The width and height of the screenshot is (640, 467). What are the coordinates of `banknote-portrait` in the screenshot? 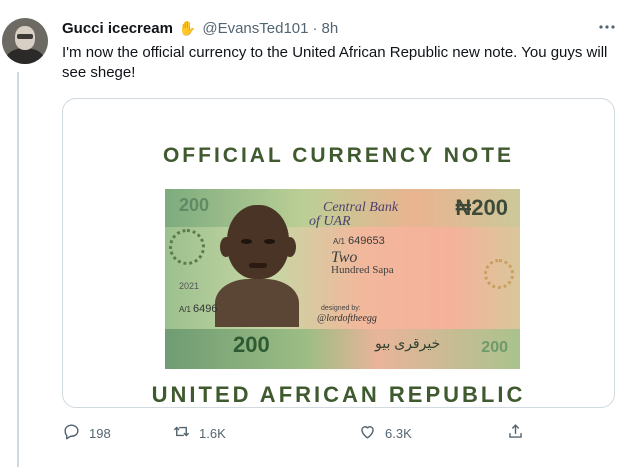 It's located at (257, 265).